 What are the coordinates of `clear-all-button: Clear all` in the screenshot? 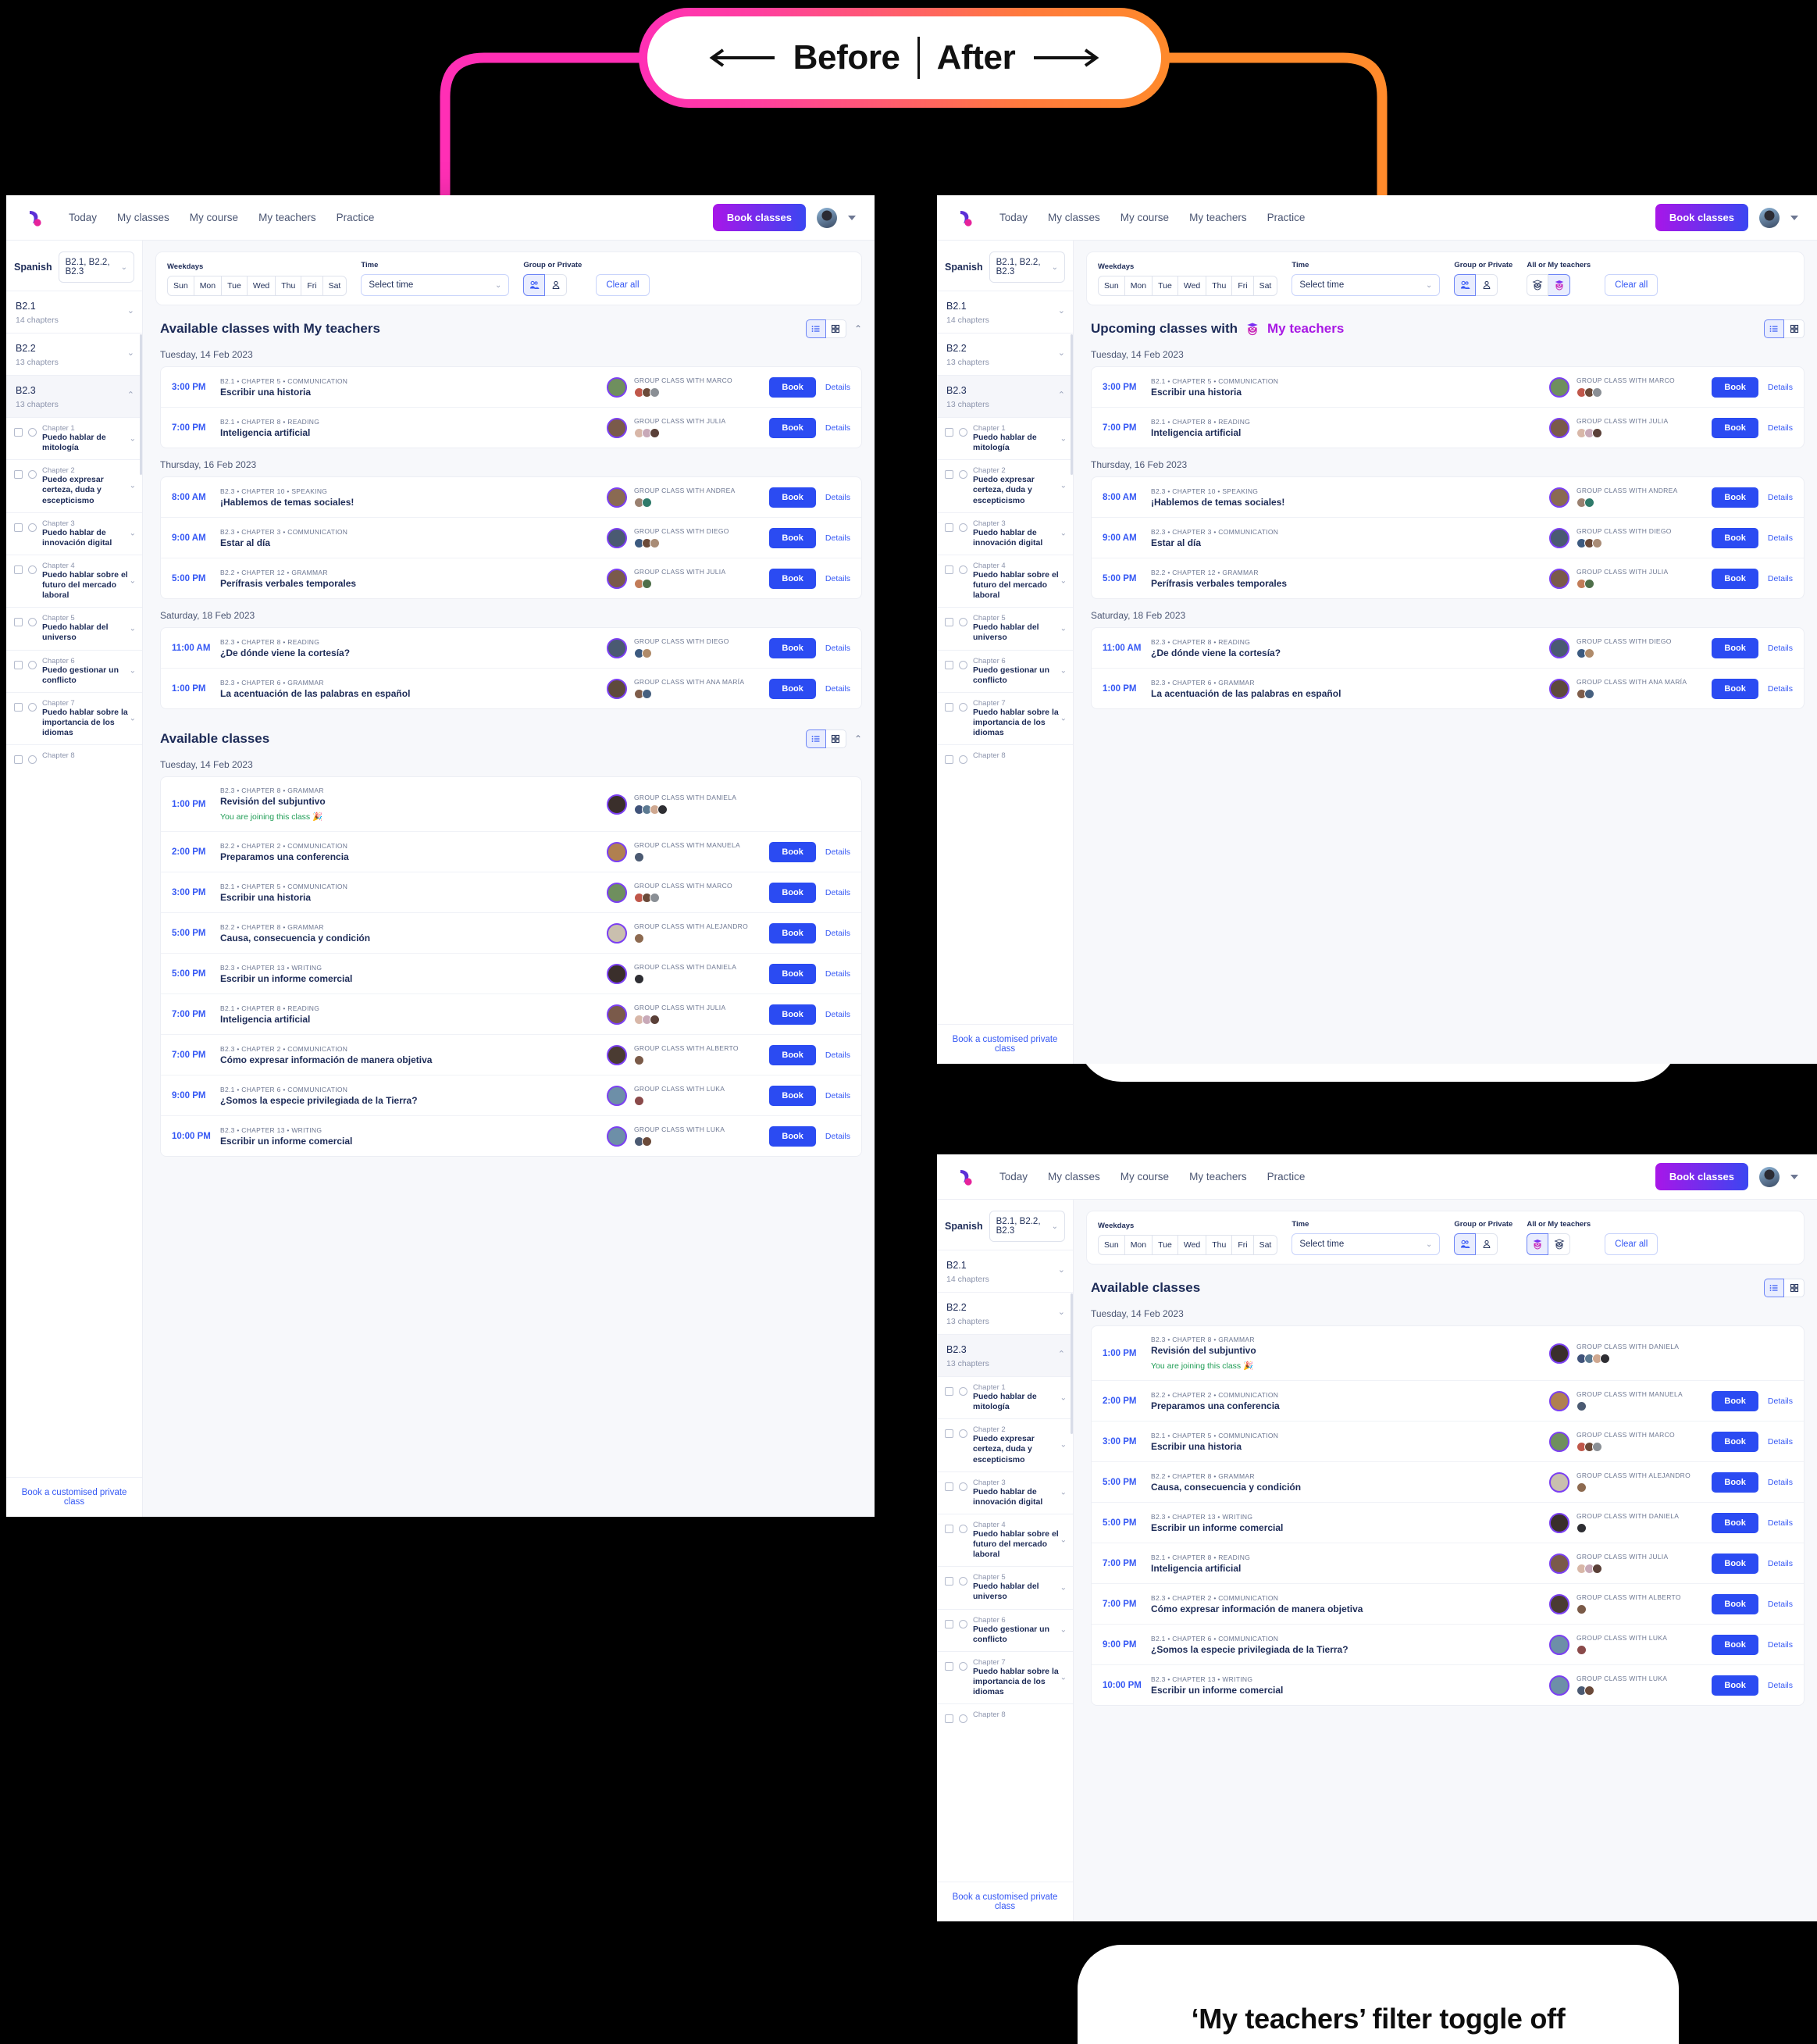 It's located at (1631, 285).